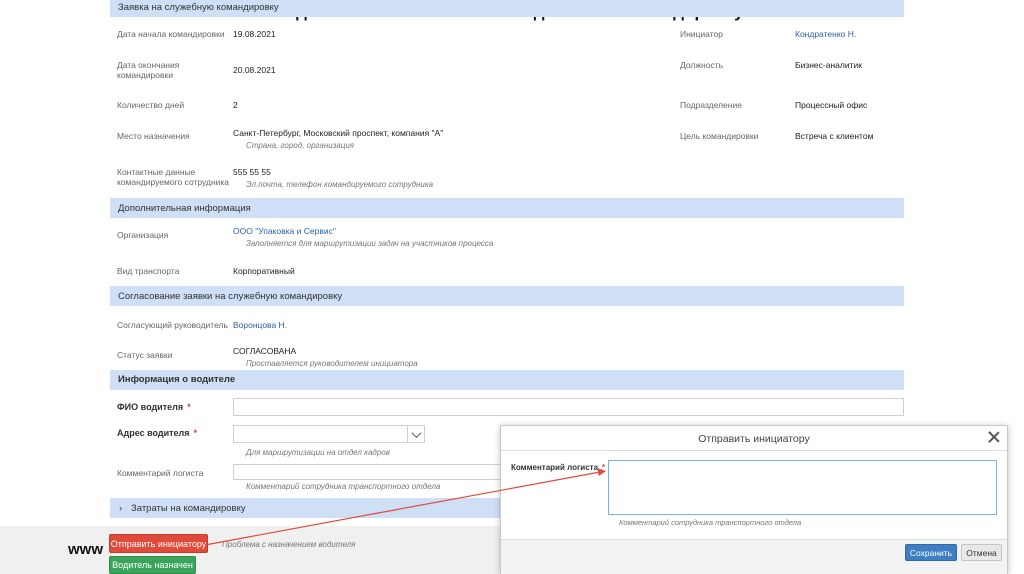 The image size is (1024, 574). Describe the element at coordinates (402, 508) in the screenshot. I see `arrow-line` at that location.